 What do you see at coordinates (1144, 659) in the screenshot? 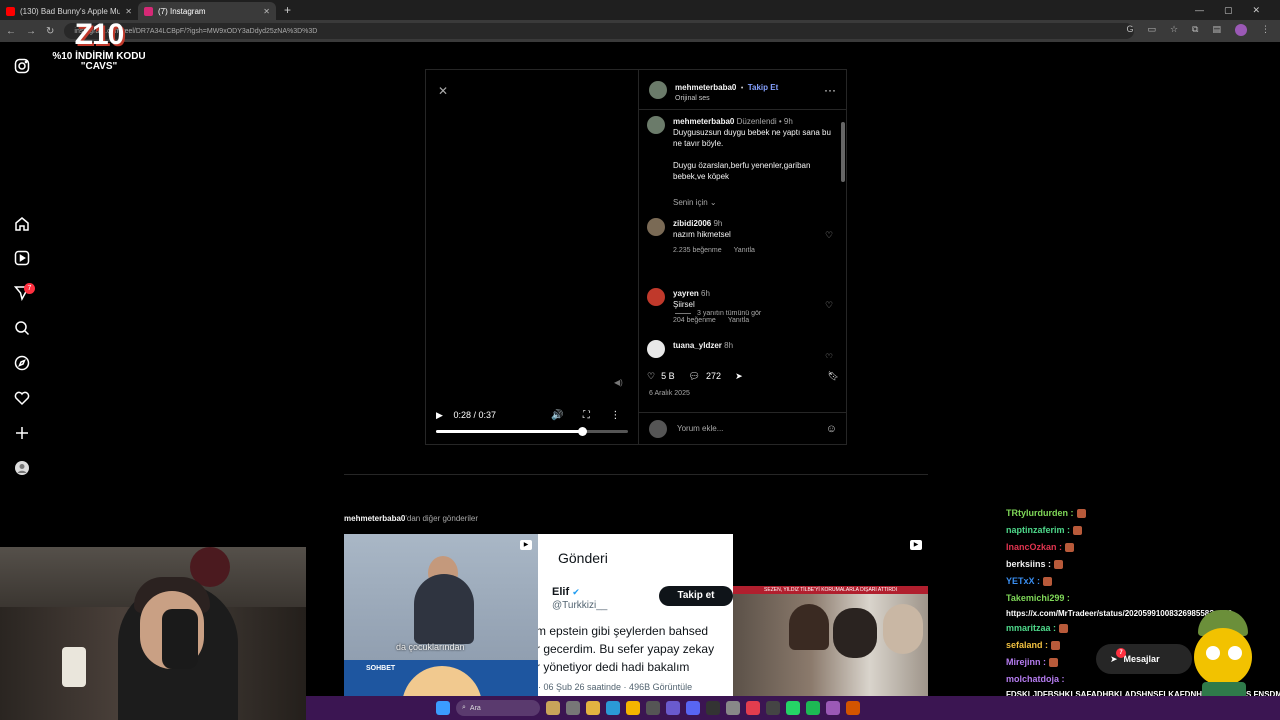
I see `messages-button: ➤ 7 Mesajlar` at bounding box center [1144, 659].